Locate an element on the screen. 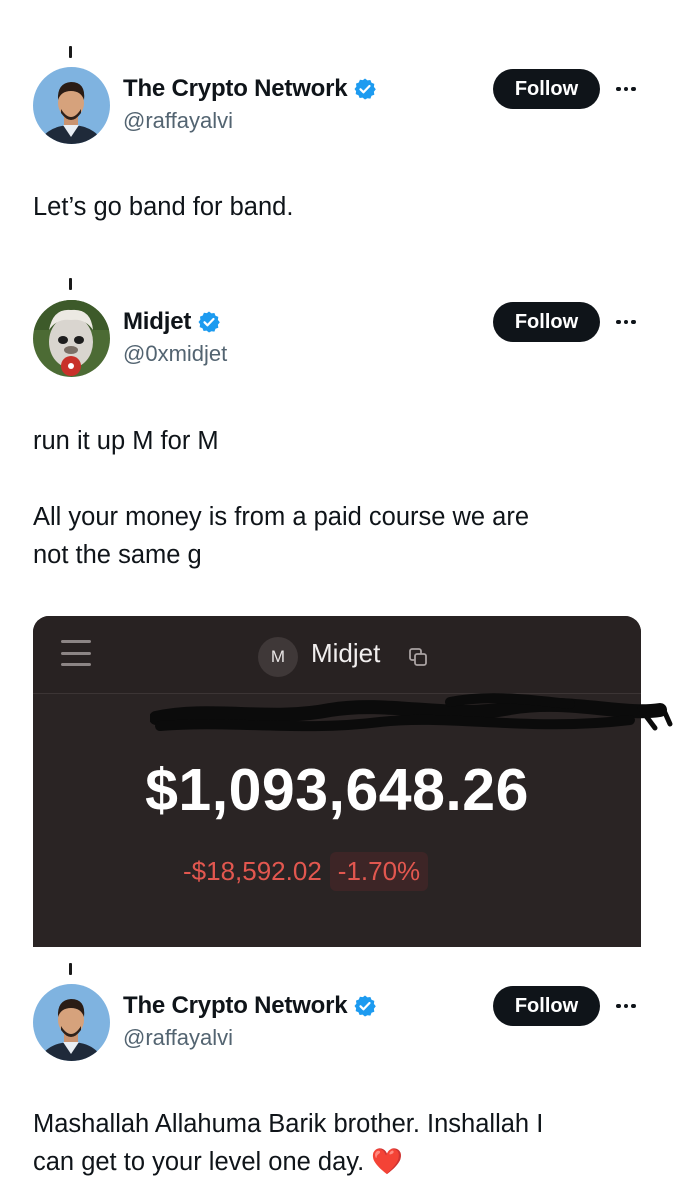 The height and width of the screenshot is (1200, 673). change-amount: -$18,592.02 is located at coordinates (252, 871).